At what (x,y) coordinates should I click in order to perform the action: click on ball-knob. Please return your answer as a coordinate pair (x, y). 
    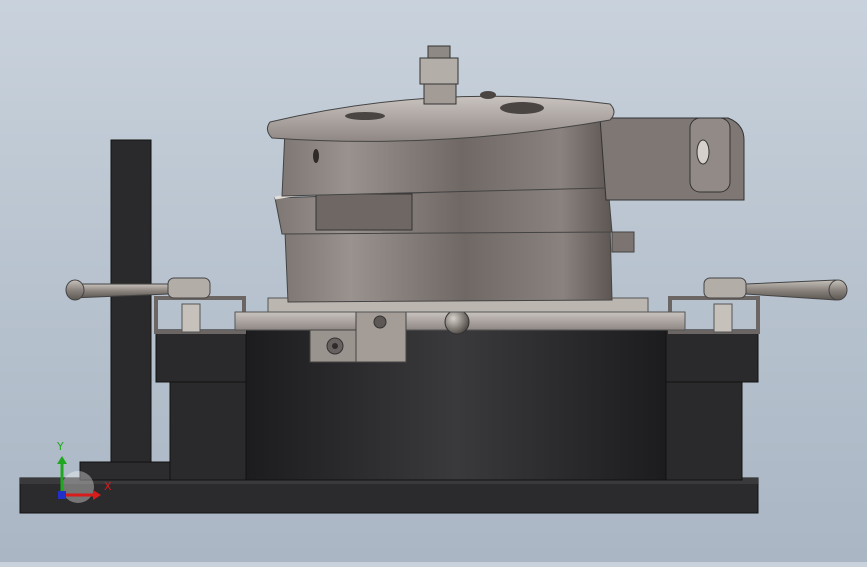
    Looking at the image, I should click on (457, 322).